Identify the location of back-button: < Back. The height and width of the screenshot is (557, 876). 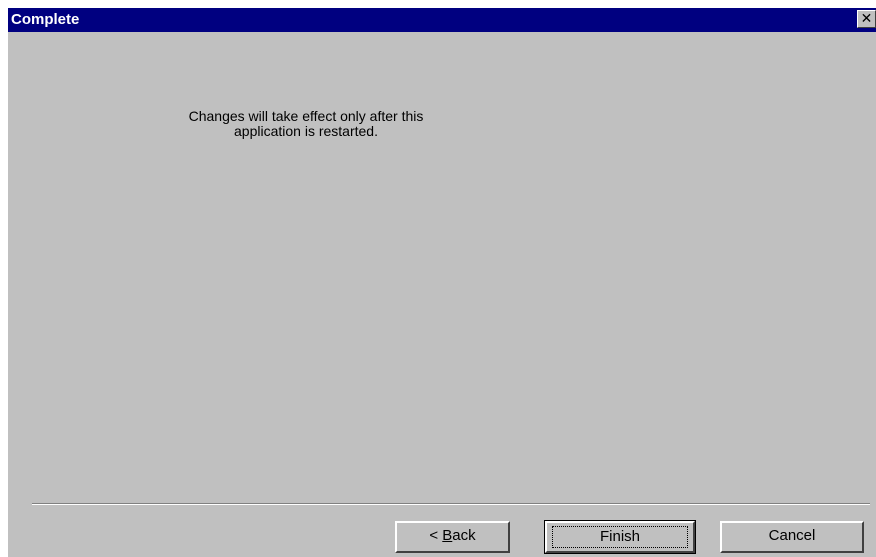
(452, 537).